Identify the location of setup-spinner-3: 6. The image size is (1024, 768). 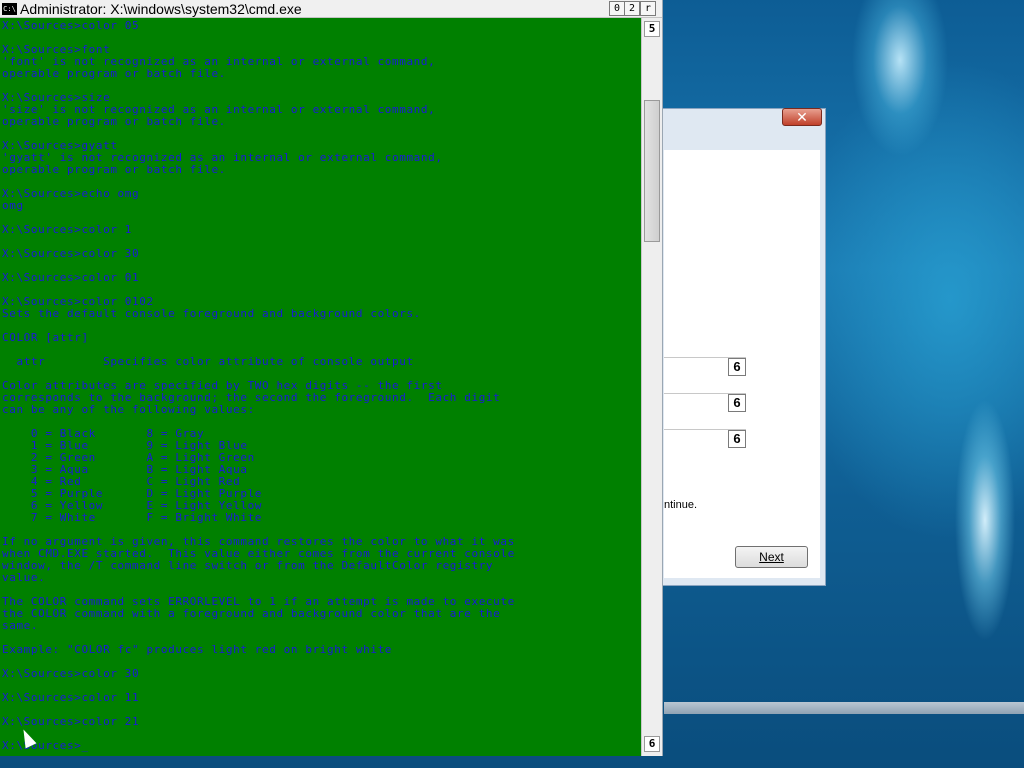
(737, 439).